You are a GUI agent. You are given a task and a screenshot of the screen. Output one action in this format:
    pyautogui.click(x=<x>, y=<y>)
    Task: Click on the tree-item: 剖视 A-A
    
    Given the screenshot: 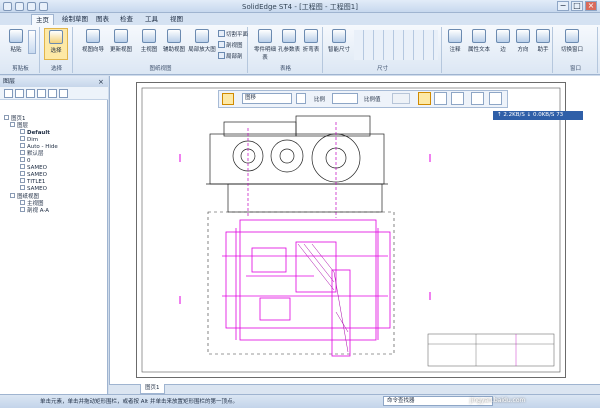 What is the action you would take?
    pyautogui.click(x=34, y=210)
    